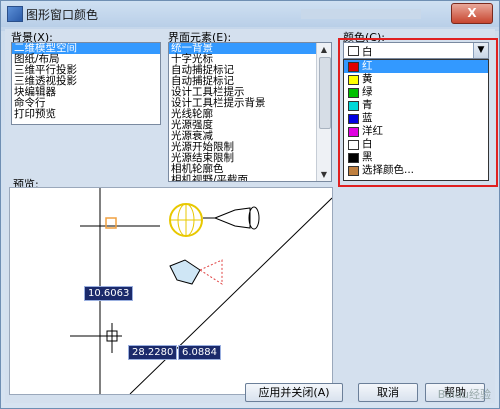 The height and width of the screenshot is (409, 500). Describe the element at coordinates (416, 50) in the screenshot. I see `color-select: 白 ▼` at that location.